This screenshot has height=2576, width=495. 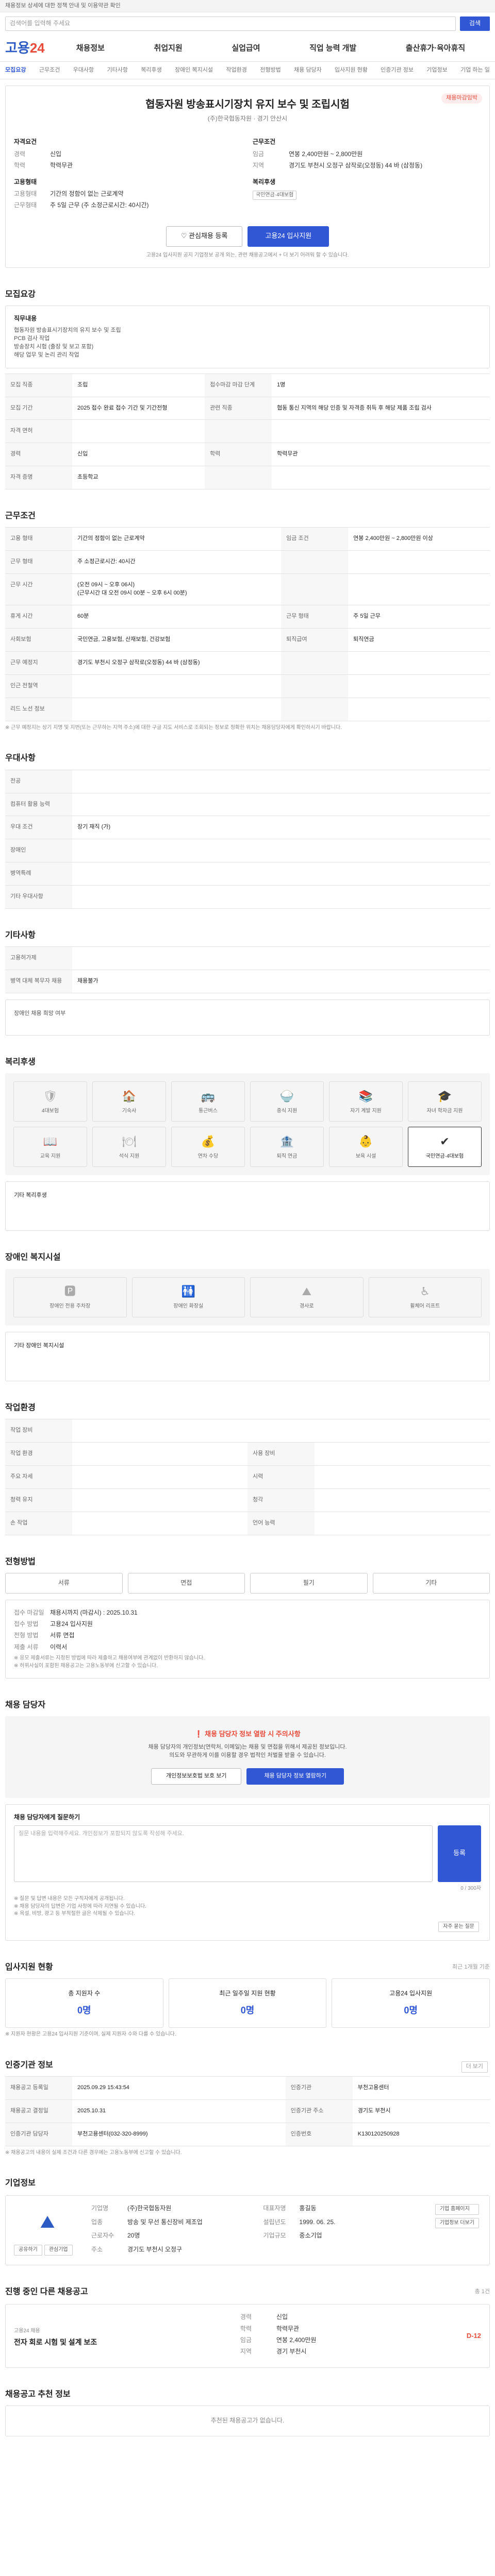 What do you see at coordinates (246, 48) in the screenshot?
I see `gnb-menu-item: 실업급여` at bounding box center [246, 48].